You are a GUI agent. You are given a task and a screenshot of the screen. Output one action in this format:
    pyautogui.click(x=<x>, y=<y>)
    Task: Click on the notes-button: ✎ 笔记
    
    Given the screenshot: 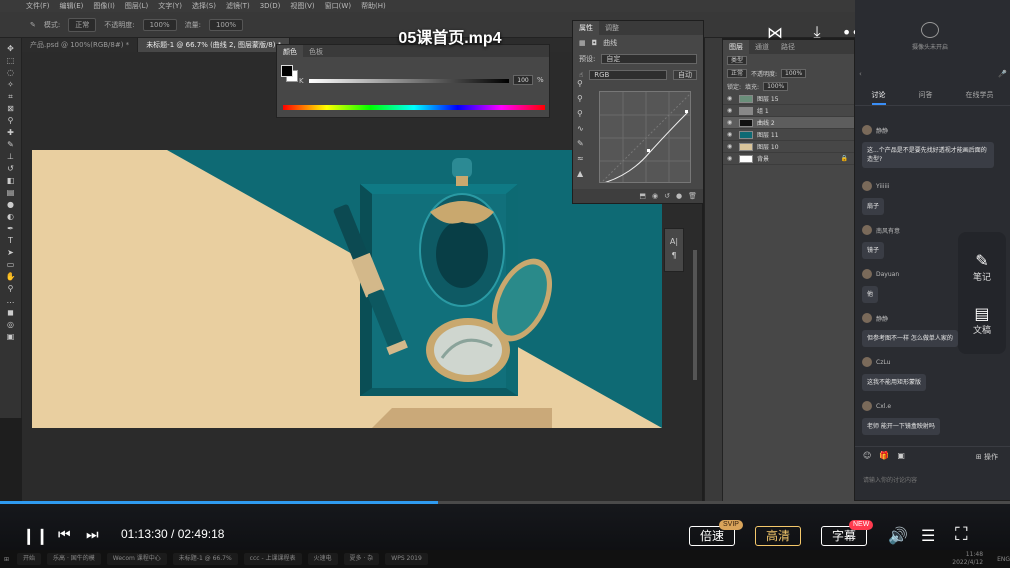 What is the action you would take?
    pyautogui.click(x=982, y=267)
    